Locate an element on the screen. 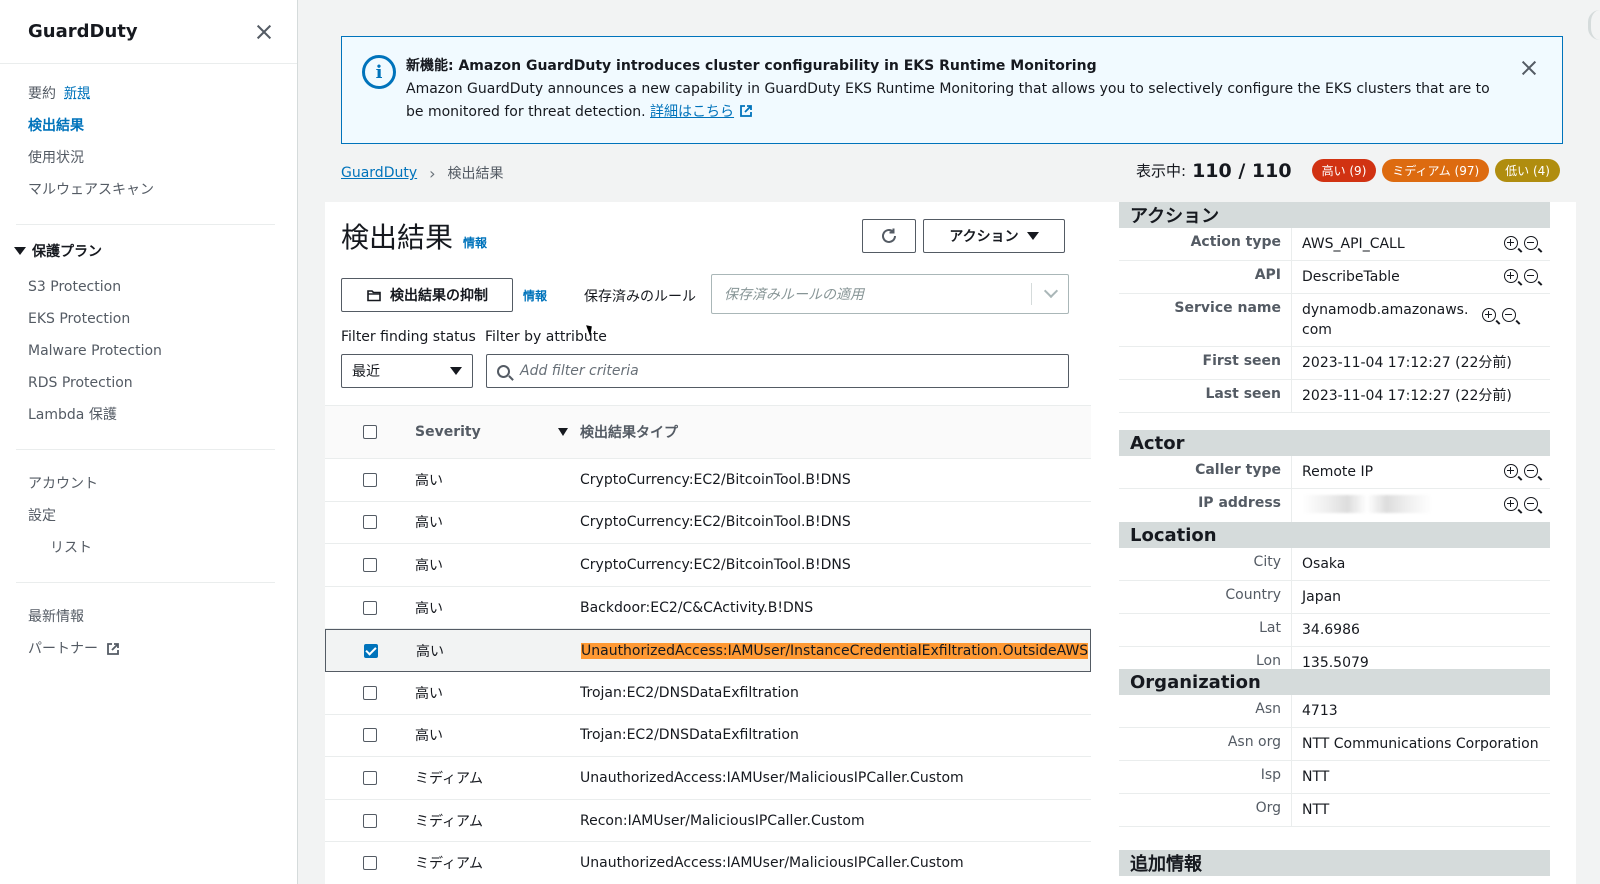 This screenshot has height=884, width=1600. settings-list: アカウント 設定 リスト is located at coordinates (148, 511).